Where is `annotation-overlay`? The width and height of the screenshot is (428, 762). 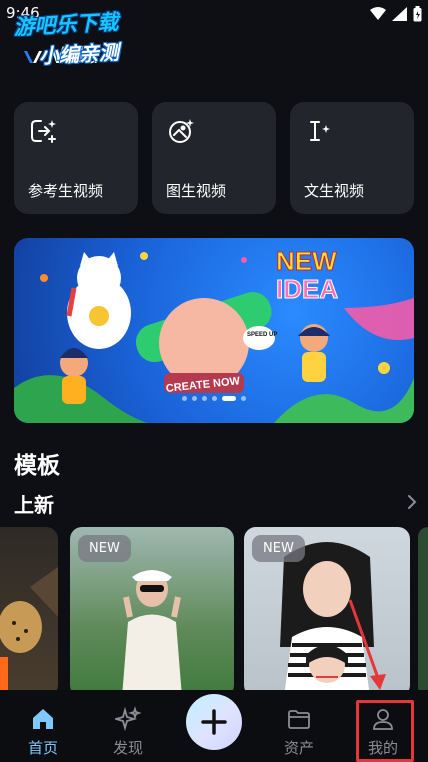
annotation-overlay is located at coordinates (367, 644).